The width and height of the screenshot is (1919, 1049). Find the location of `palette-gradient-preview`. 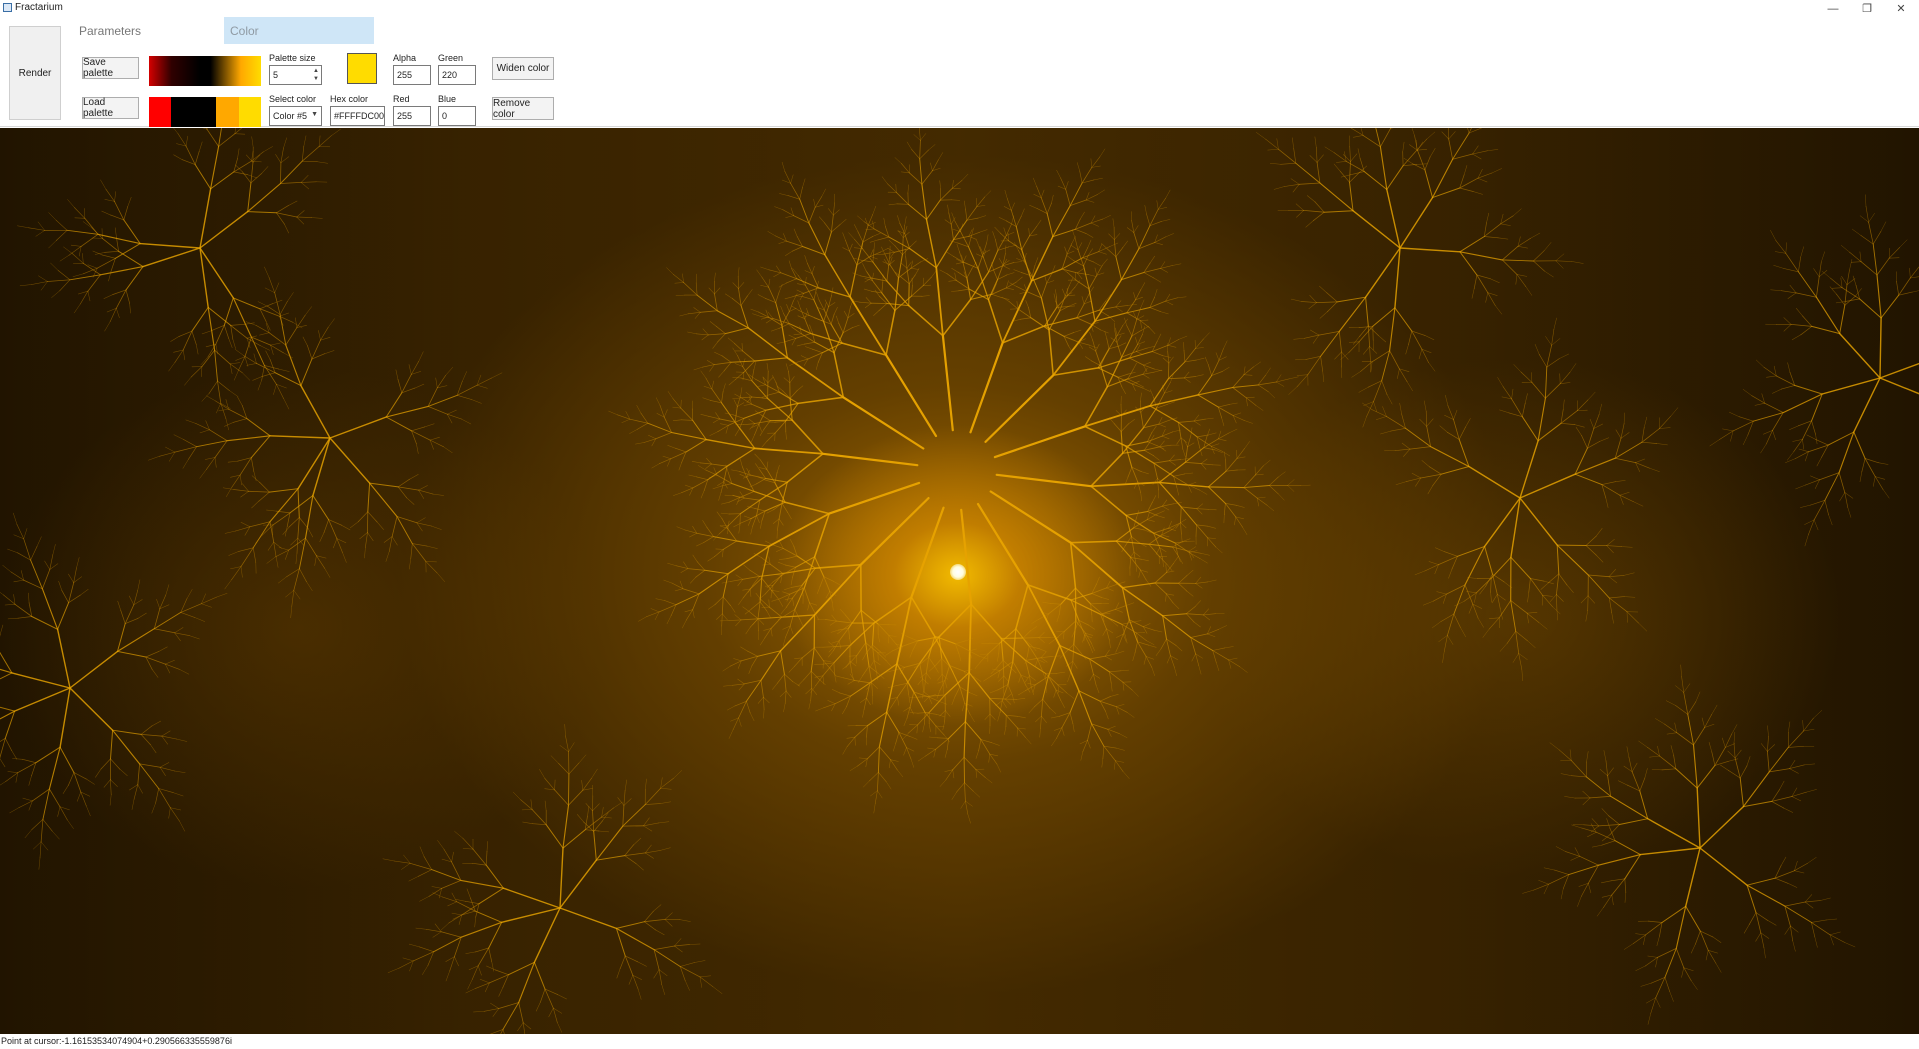

palette-gradient-preview is located at coordinates (205, 71).